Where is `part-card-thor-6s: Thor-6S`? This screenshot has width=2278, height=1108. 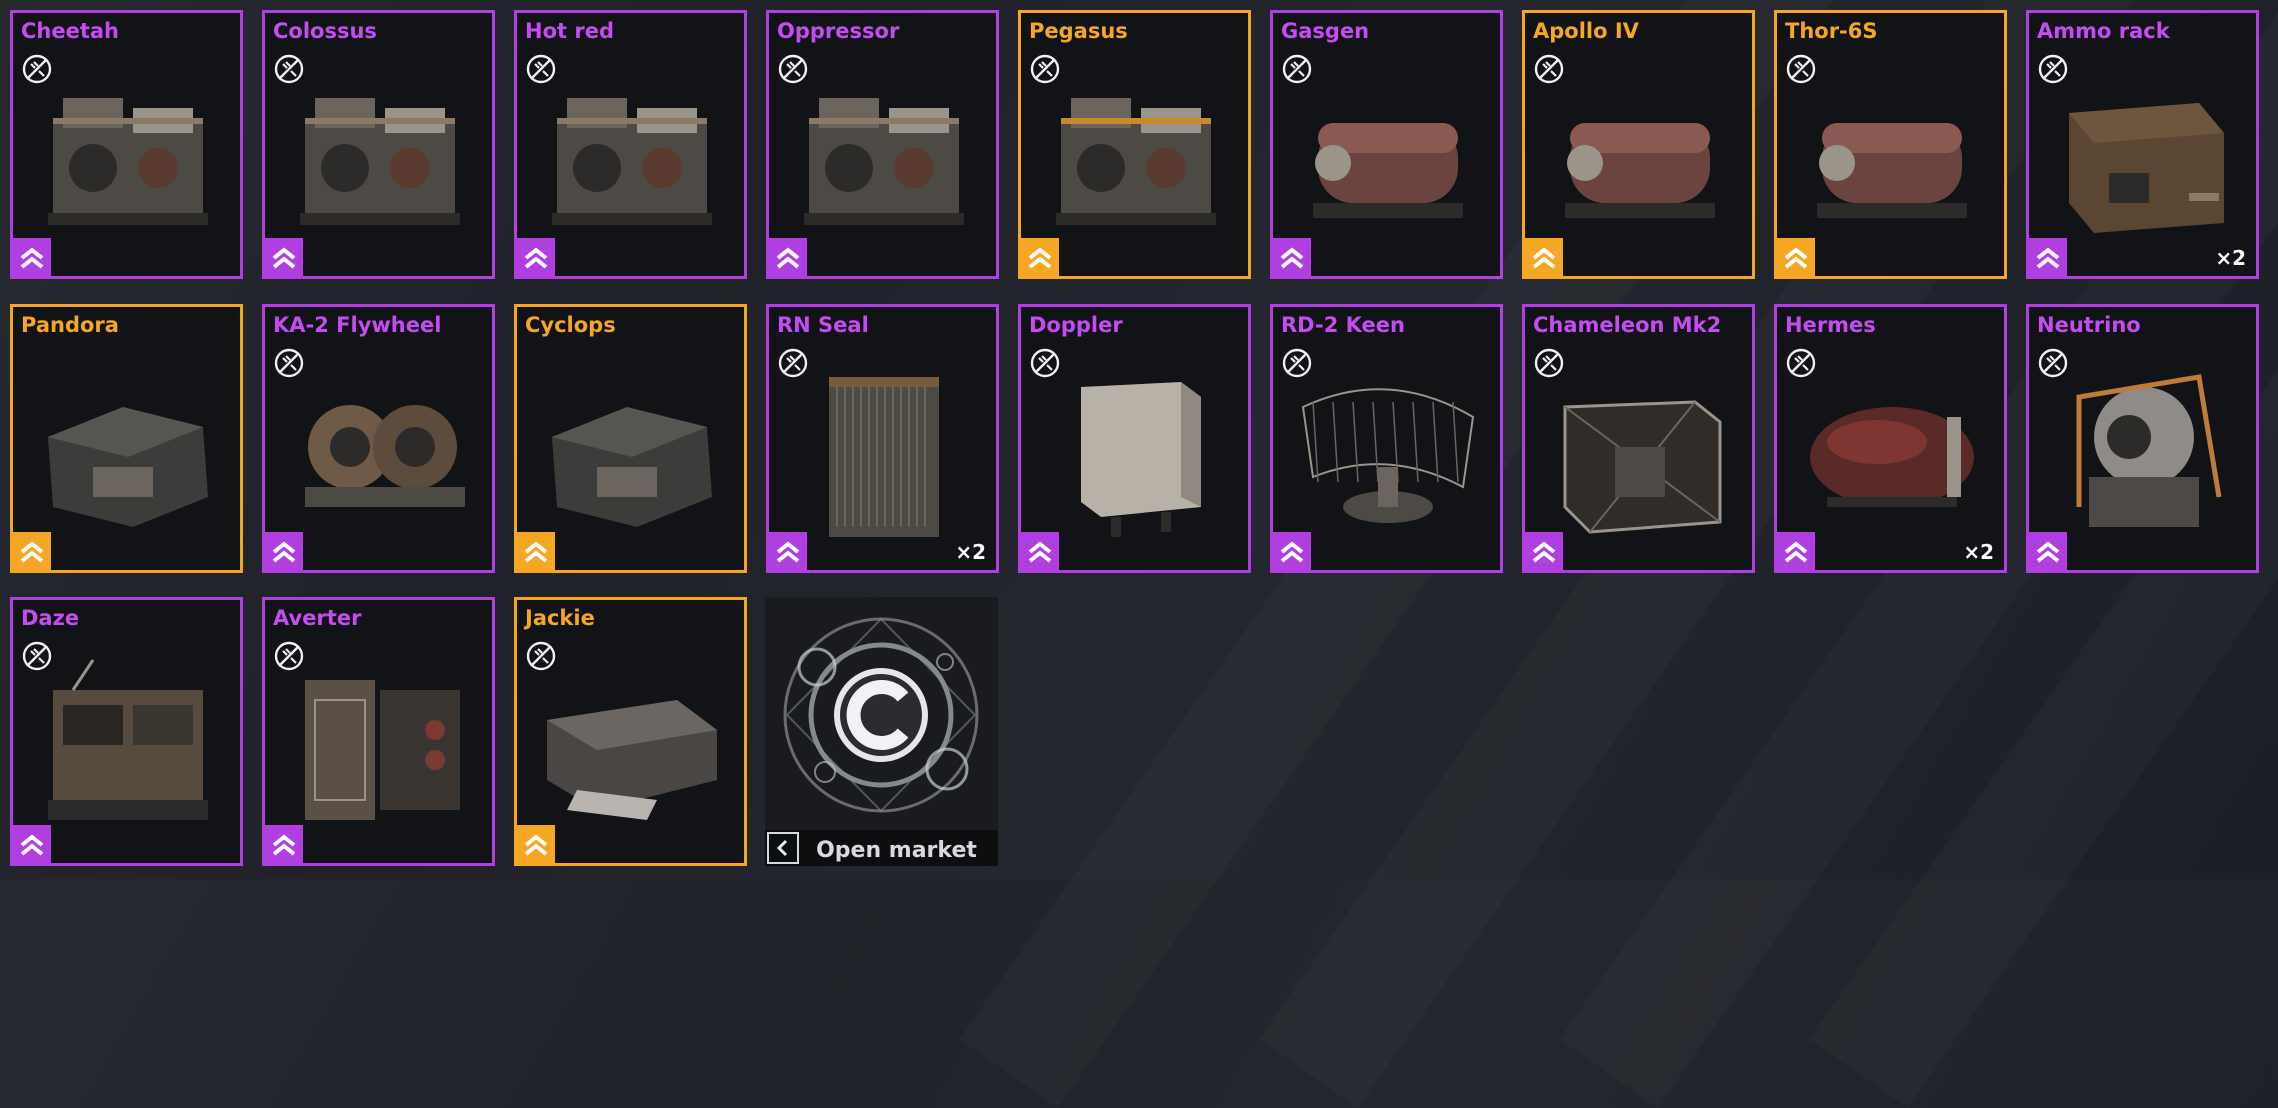 part-card-thor-6s: Thor-6S is located at coordinates (1890, 144).